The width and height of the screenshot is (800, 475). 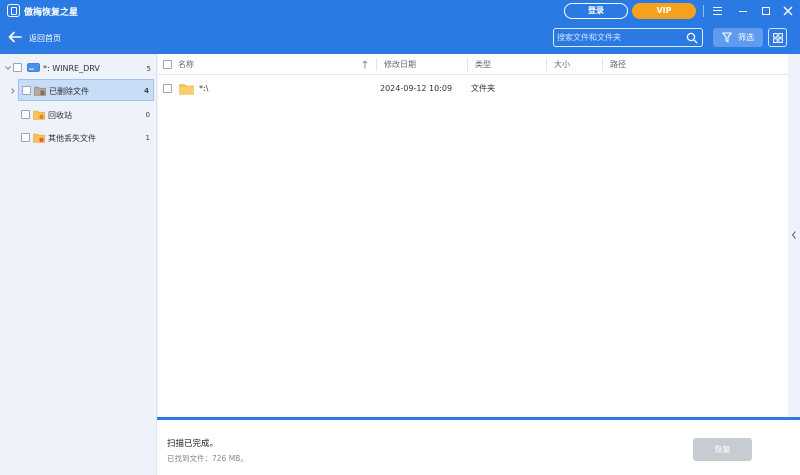 I want to click on minimize-icon, so click(x=743, y=11).